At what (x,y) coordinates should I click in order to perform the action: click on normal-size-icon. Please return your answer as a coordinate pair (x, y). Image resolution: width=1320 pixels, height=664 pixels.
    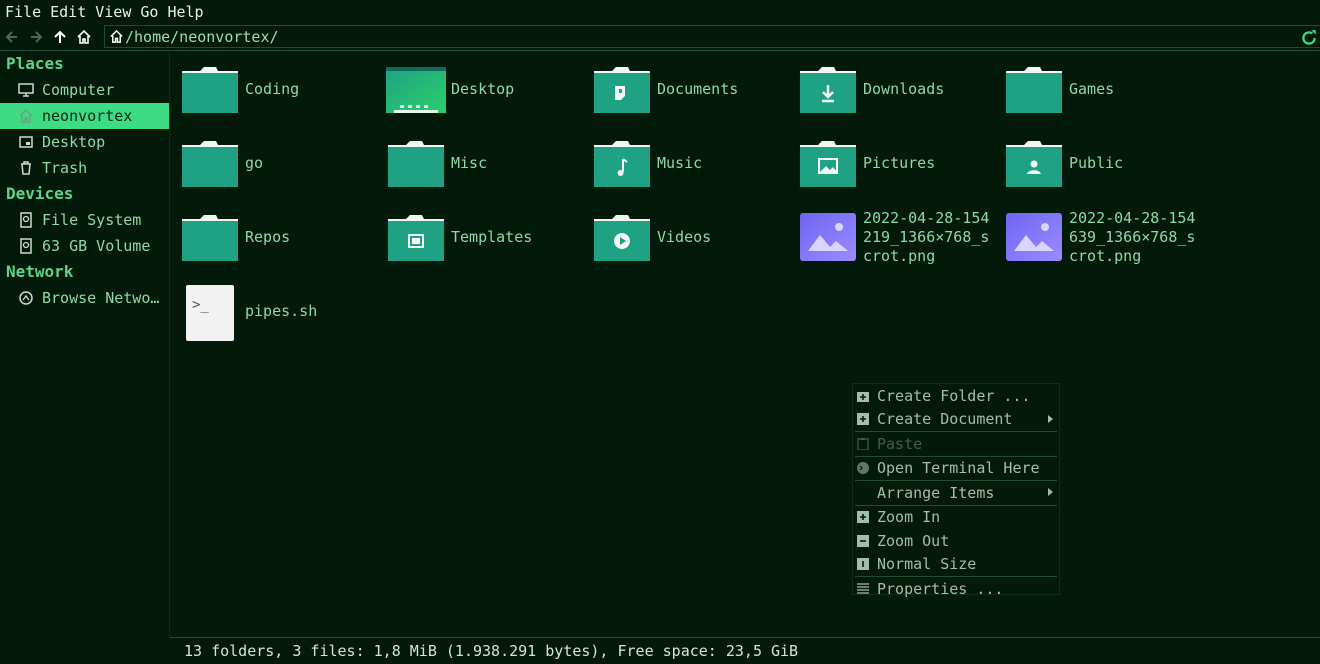
    Looking at the image, I should click on (863, 564).